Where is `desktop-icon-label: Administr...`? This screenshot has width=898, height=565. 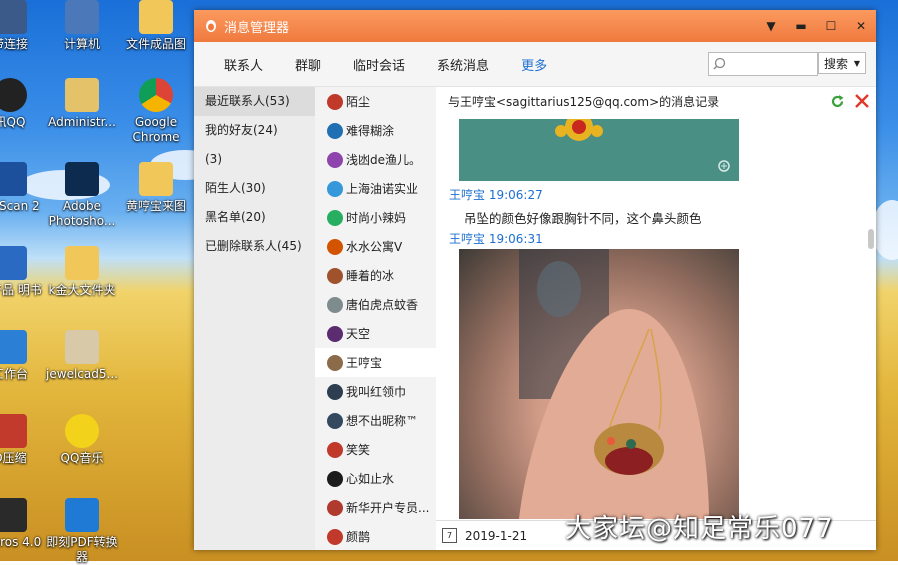 desktop-icon-label: Administr... is located at coordinates (82, 122).